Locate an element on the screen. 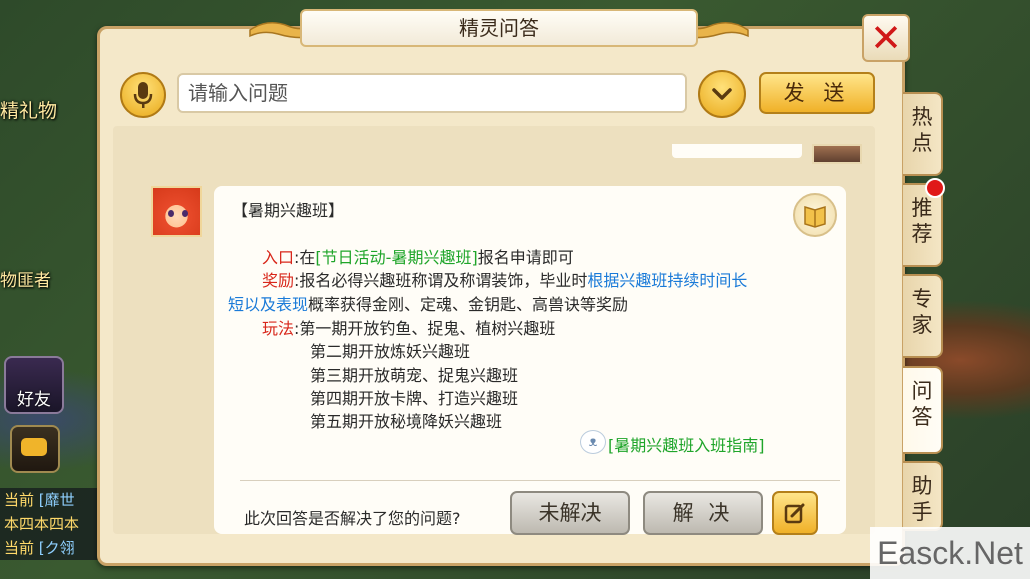  play-line: 玩法:第一期开放钓鱼、捉鬼、植树兴趣班 is located at coordinates (409, 328).